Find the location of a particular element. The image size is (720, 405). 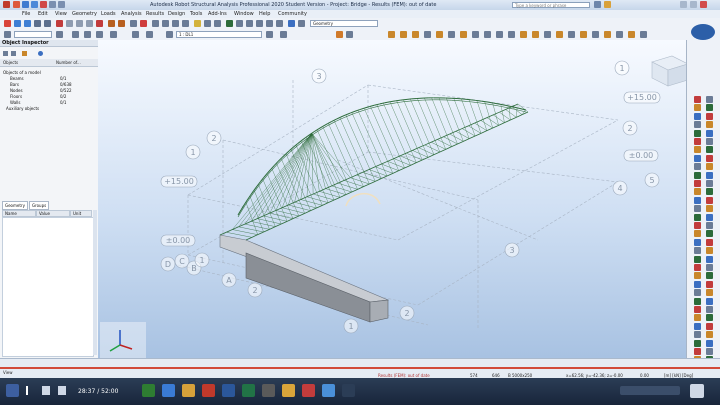

robot-icon is located at coordinates (288, 390).